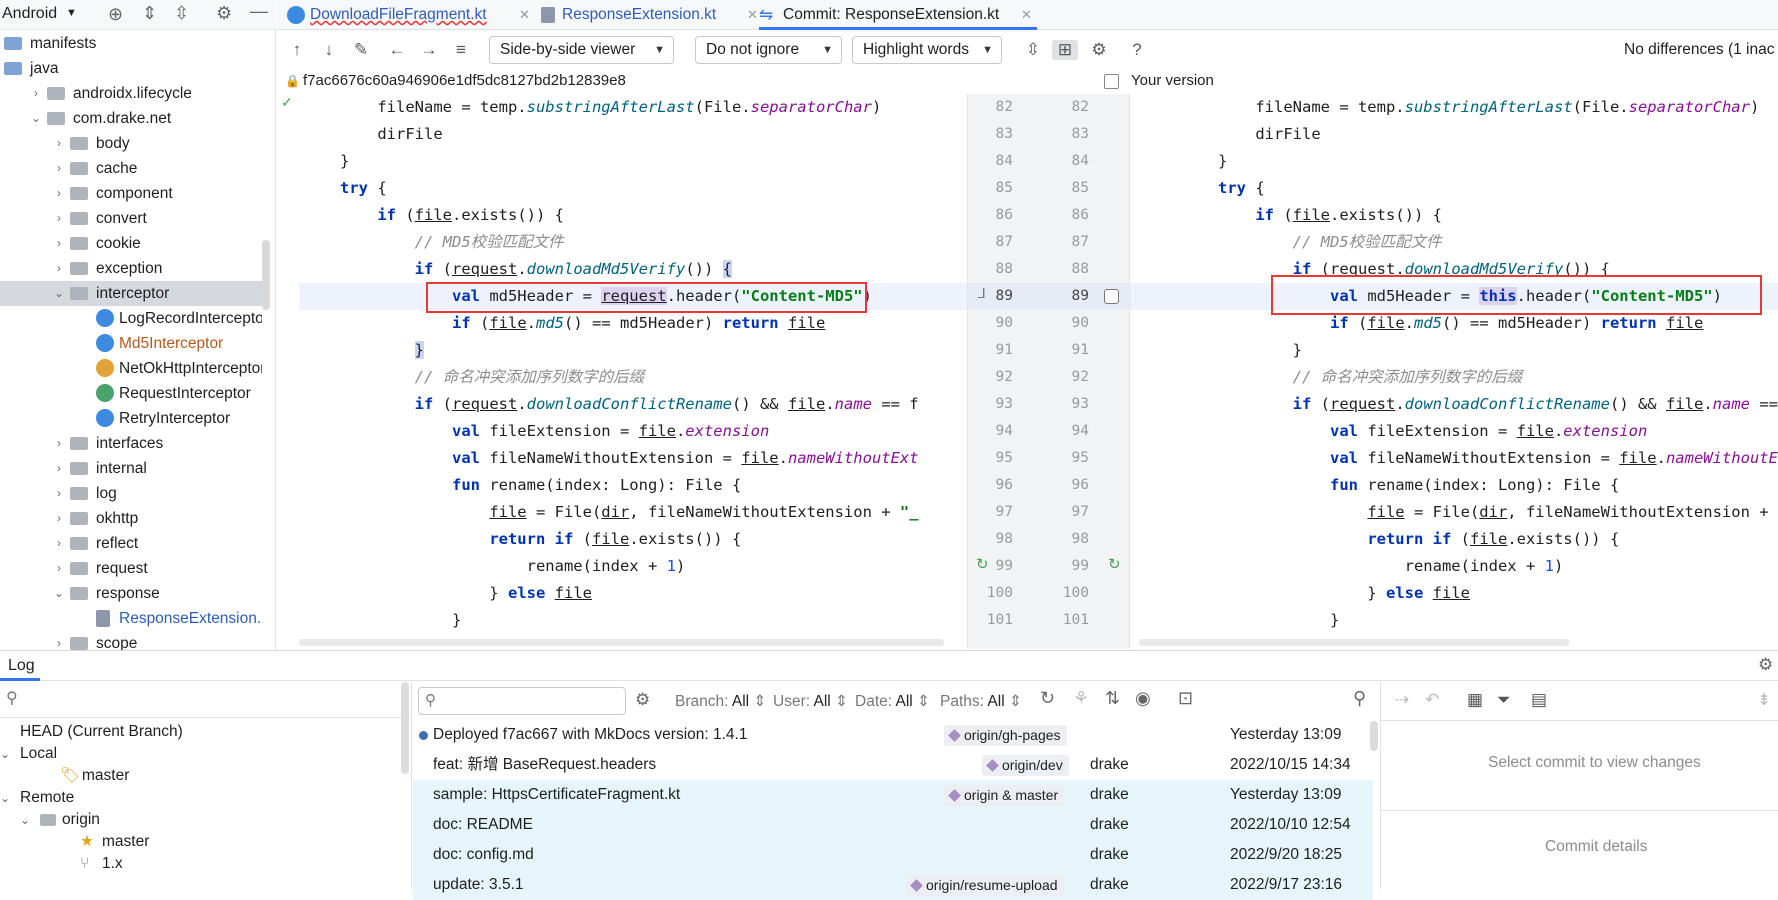  What do you see at coordinates (1065, 50) in the screenshot?
I see `sync-scroll-icon: ⊞` at bounding box center [1065, 50].